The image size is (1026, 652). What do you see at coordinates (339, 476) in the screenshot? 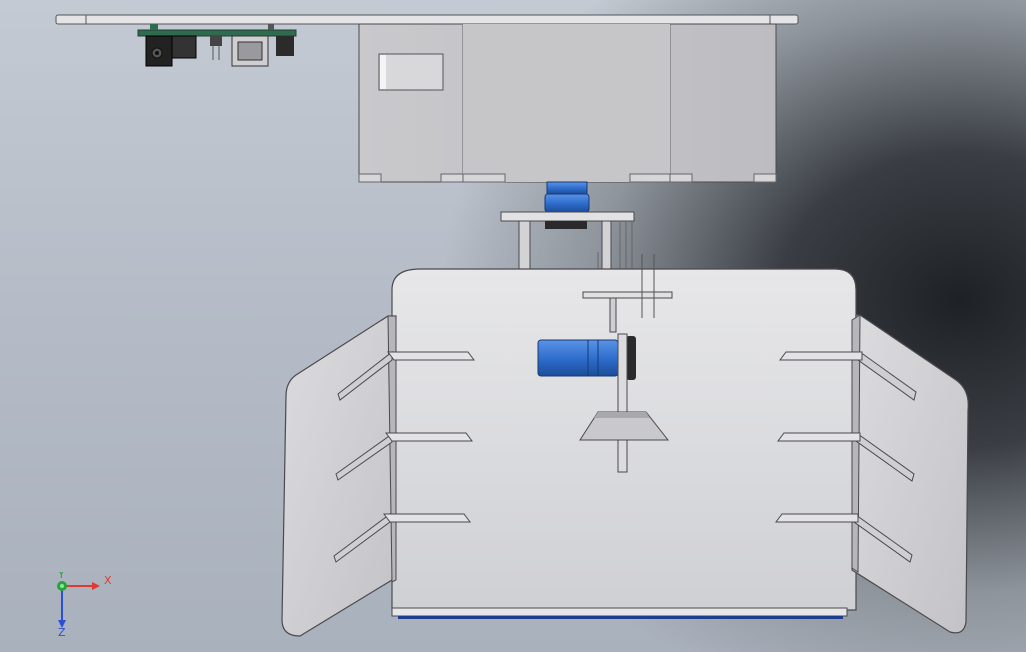
I see `left-wing` at bounding box center [339, 476].